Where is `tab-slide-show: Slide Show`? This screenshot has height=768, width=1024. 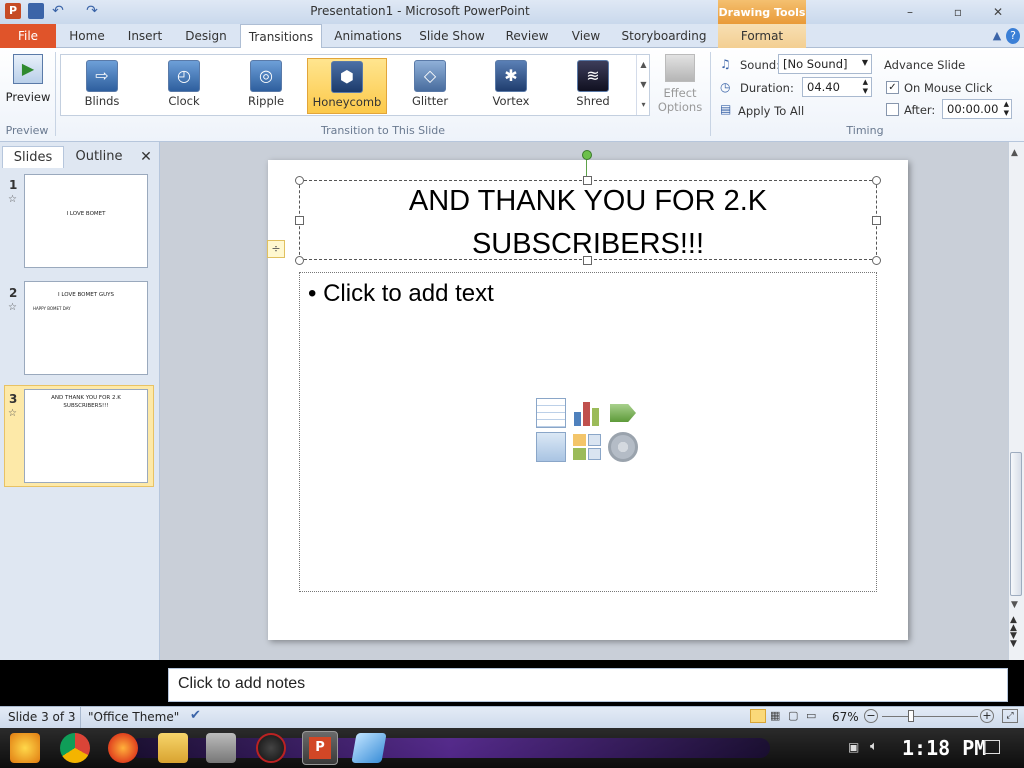 tab-slide-show: Slide Show is located at coordinates (452, 36).